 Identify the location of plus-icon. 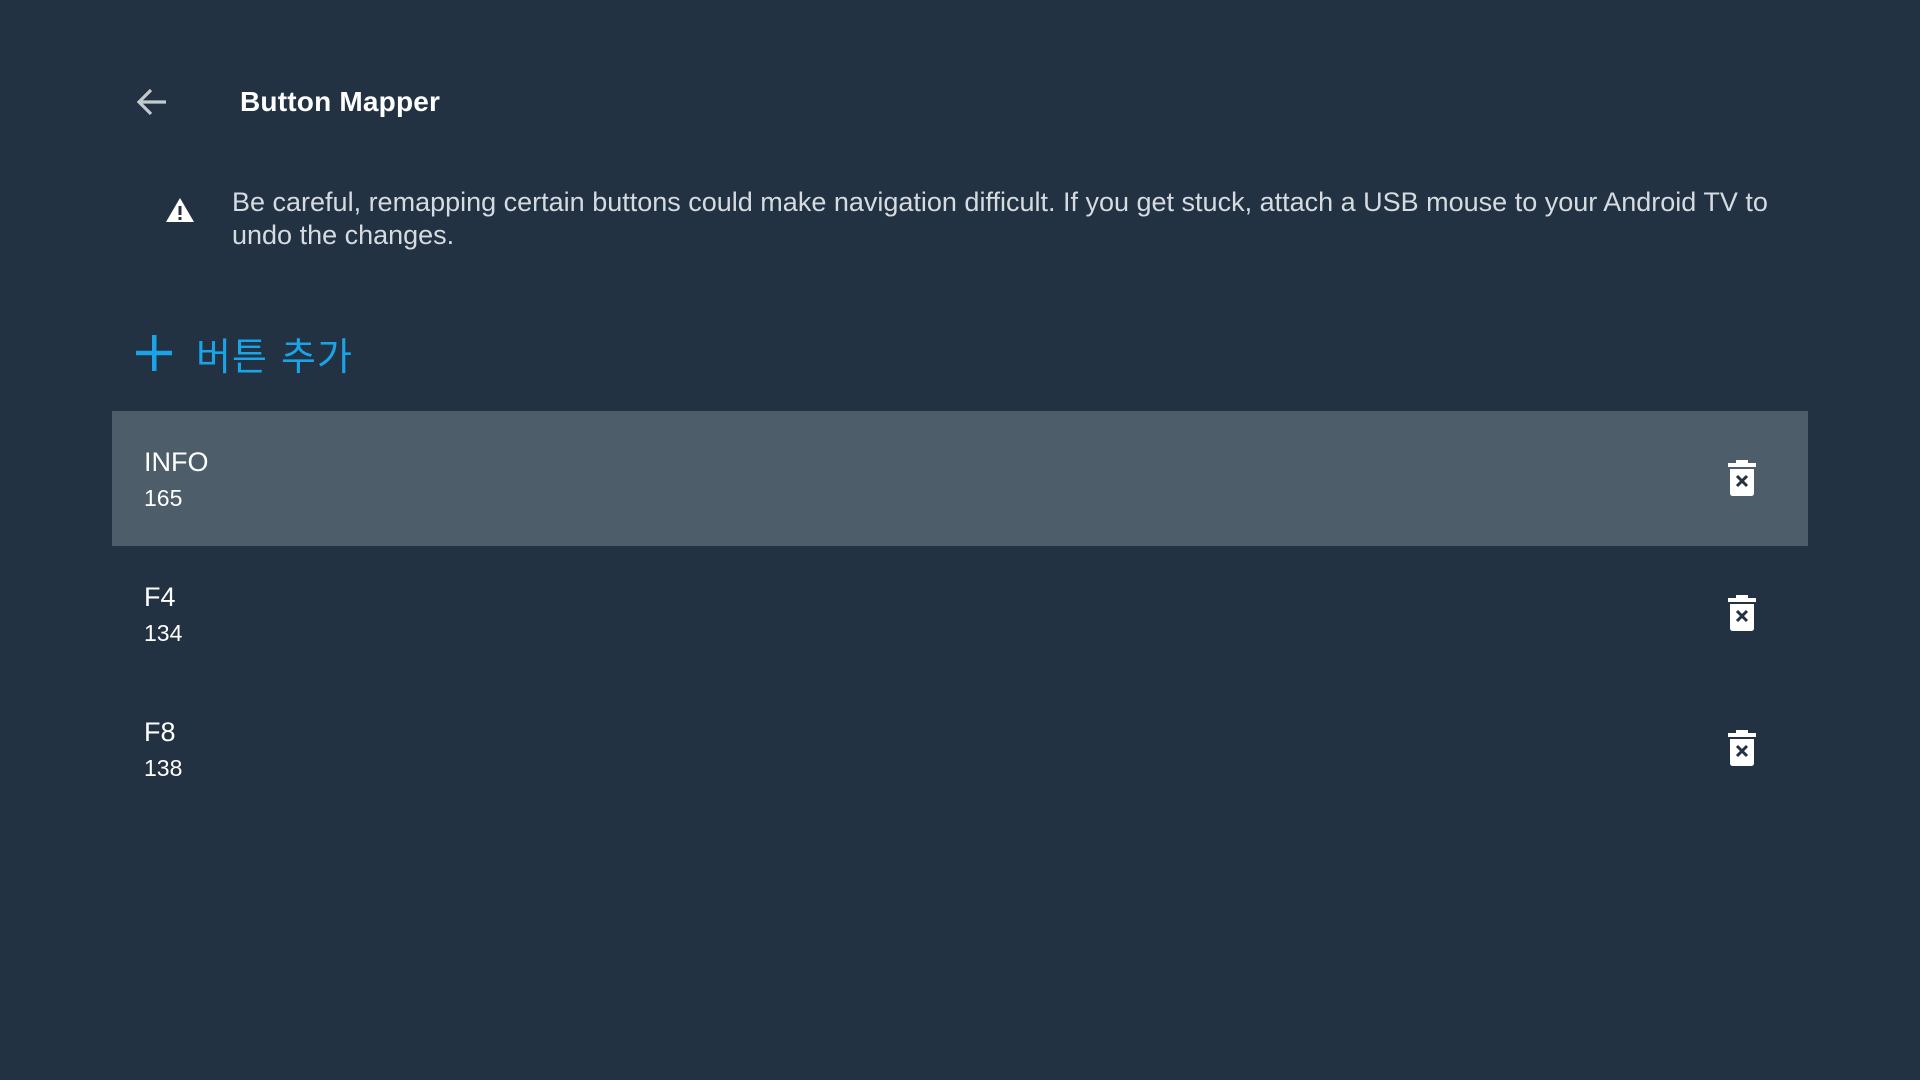
(154, 353).